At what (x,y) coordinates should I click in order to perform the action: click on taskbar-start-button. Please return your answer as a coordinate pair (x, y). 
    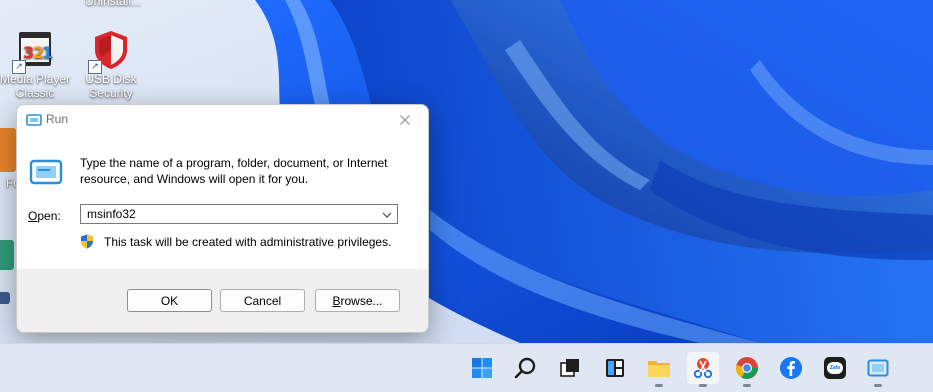
    Looking at the image, I should click on (482, 368).